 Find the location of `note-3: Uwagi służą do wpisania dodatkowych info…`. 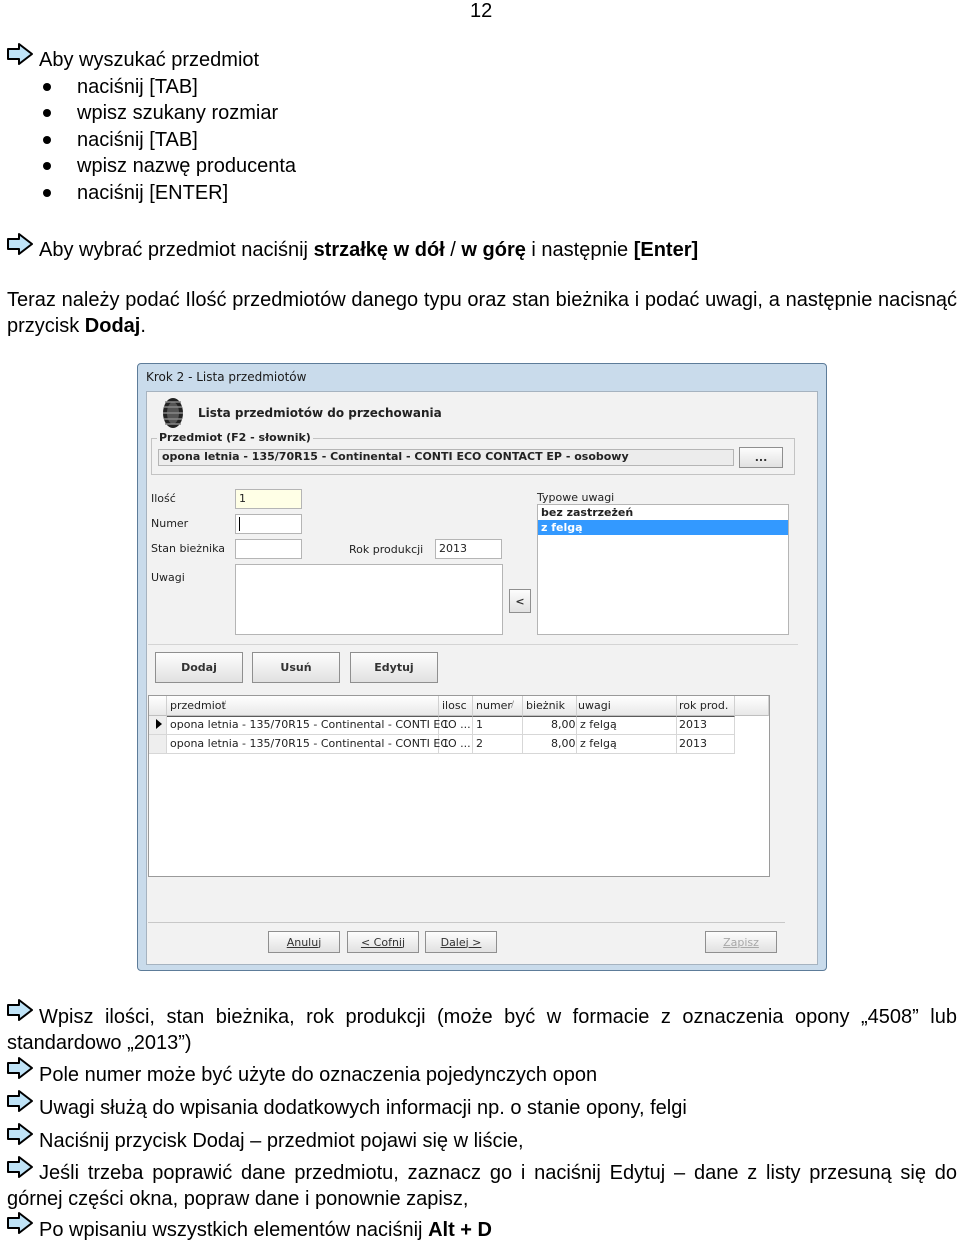

note-3: Uwagi służą do wpisania dodatkowych info… is located at coordinates (363, 1108).